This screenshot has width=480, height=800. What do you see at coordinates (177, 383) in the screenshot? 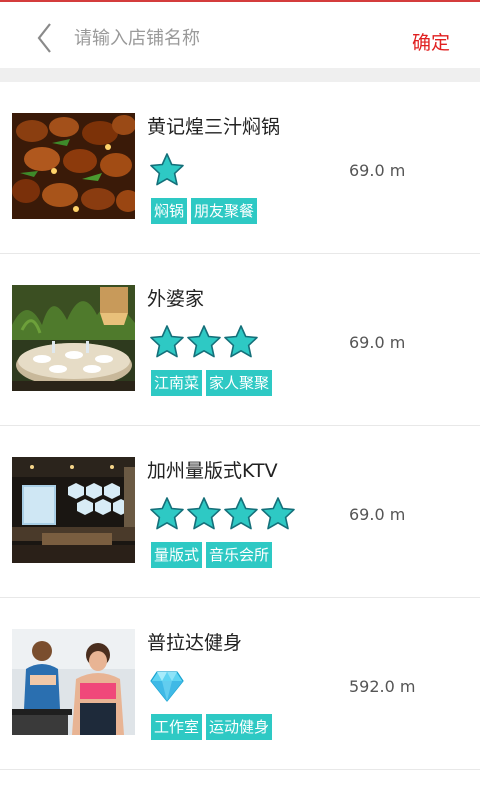
I see `store-tag: 江南菜` at bounding box center [177, 383].